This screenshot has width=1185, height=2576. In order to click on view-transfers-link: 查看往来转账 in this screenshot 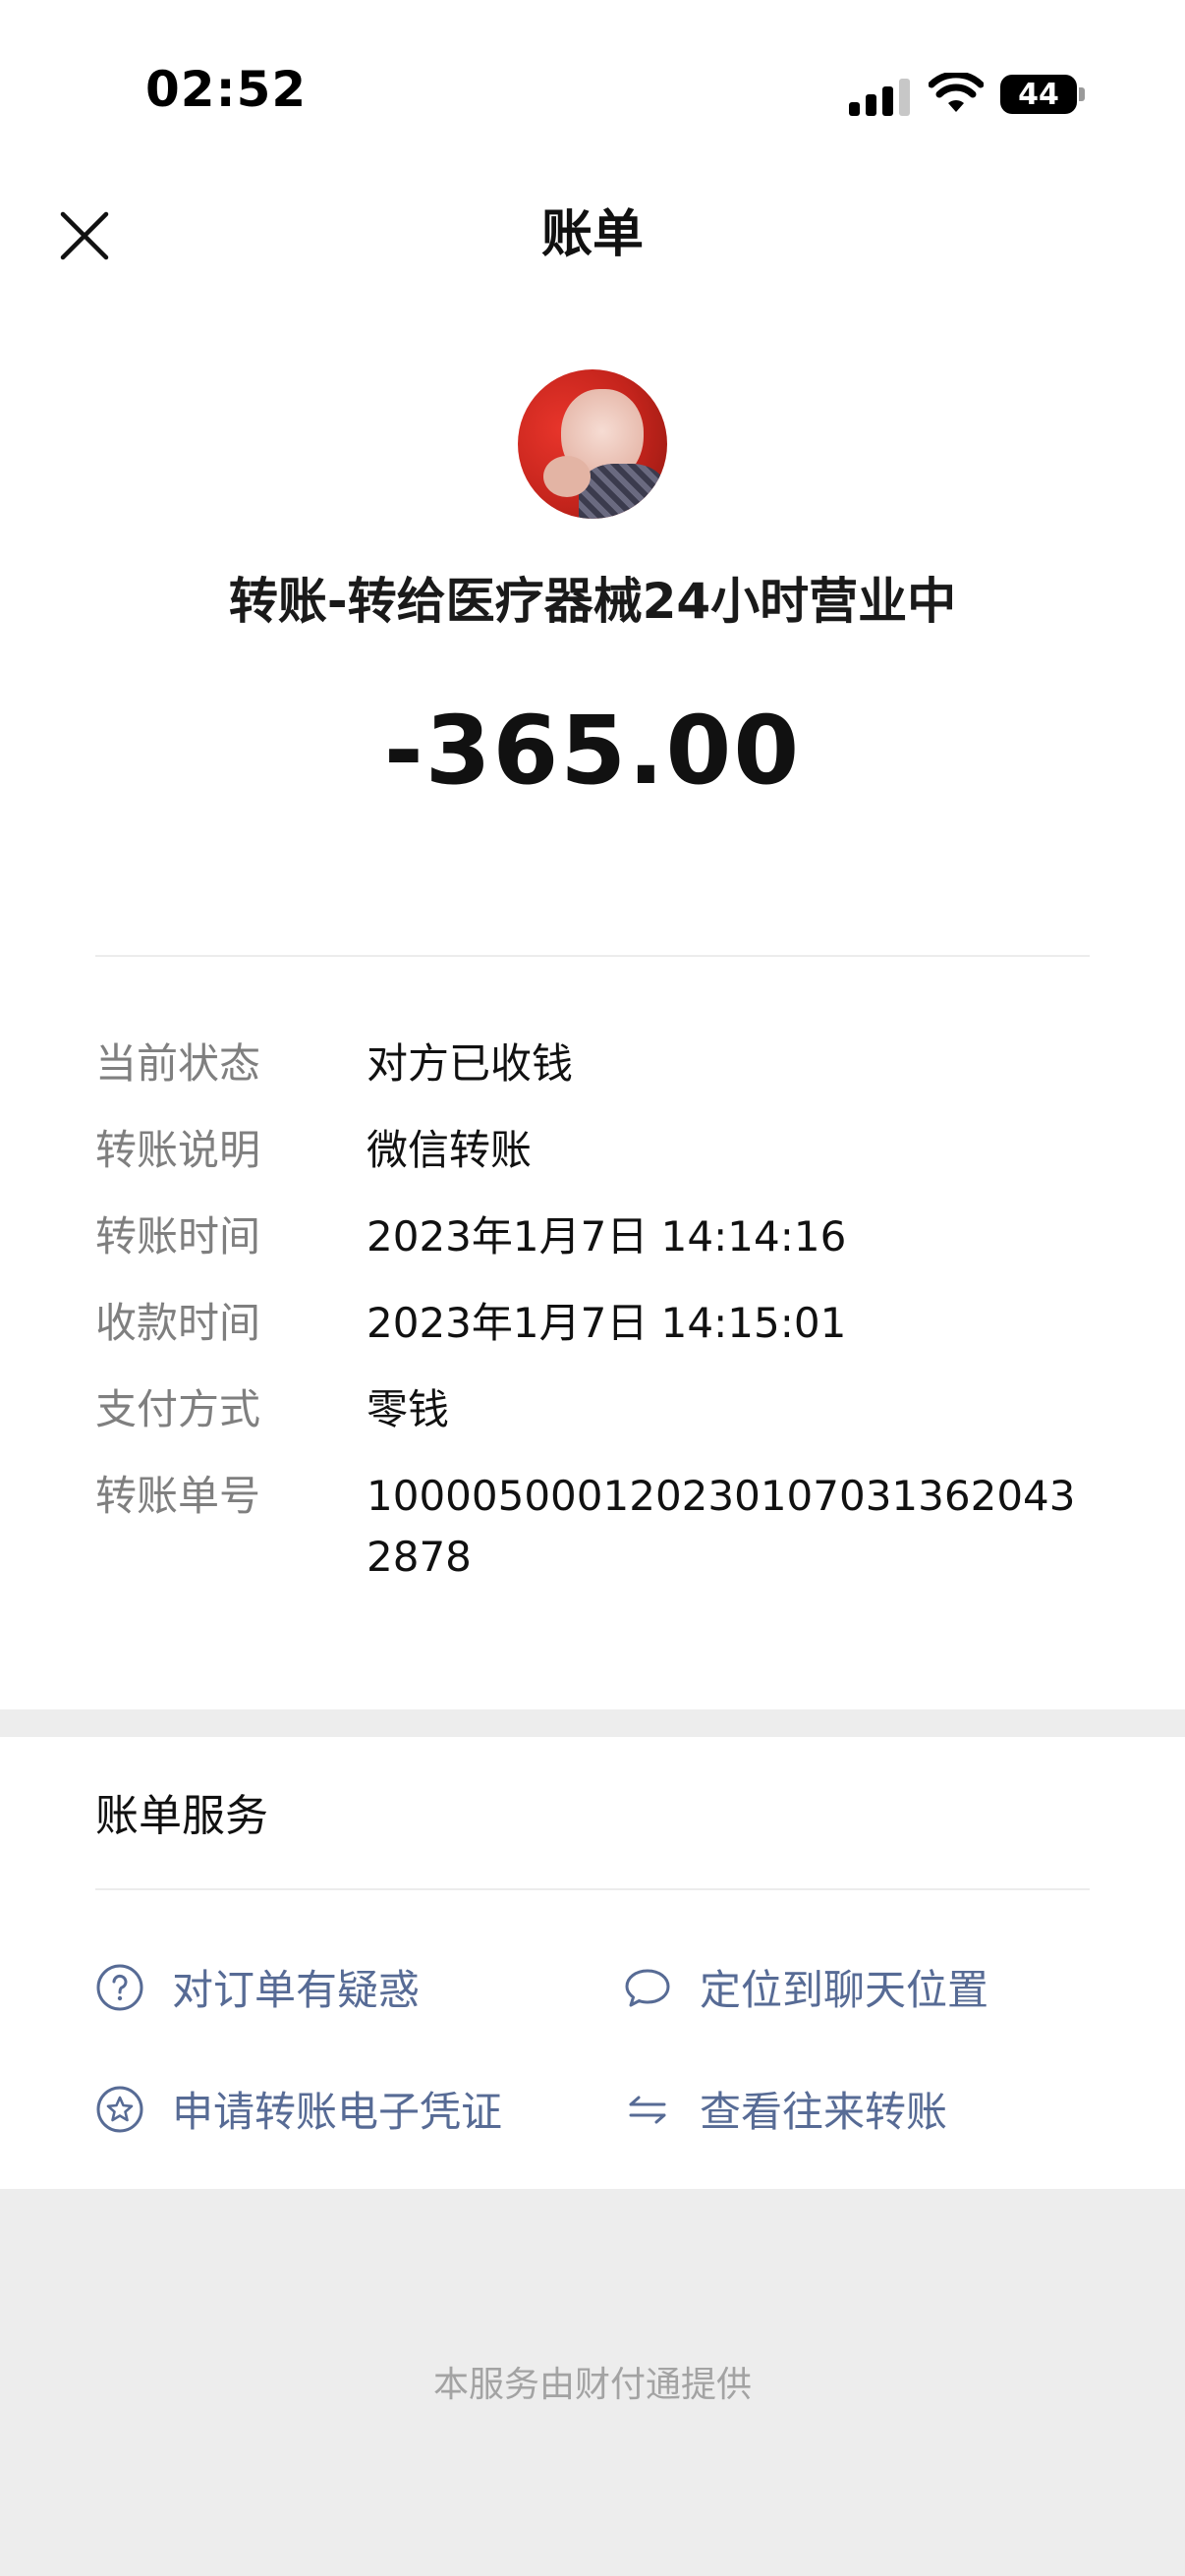, I will do `click(785, 2109)`.